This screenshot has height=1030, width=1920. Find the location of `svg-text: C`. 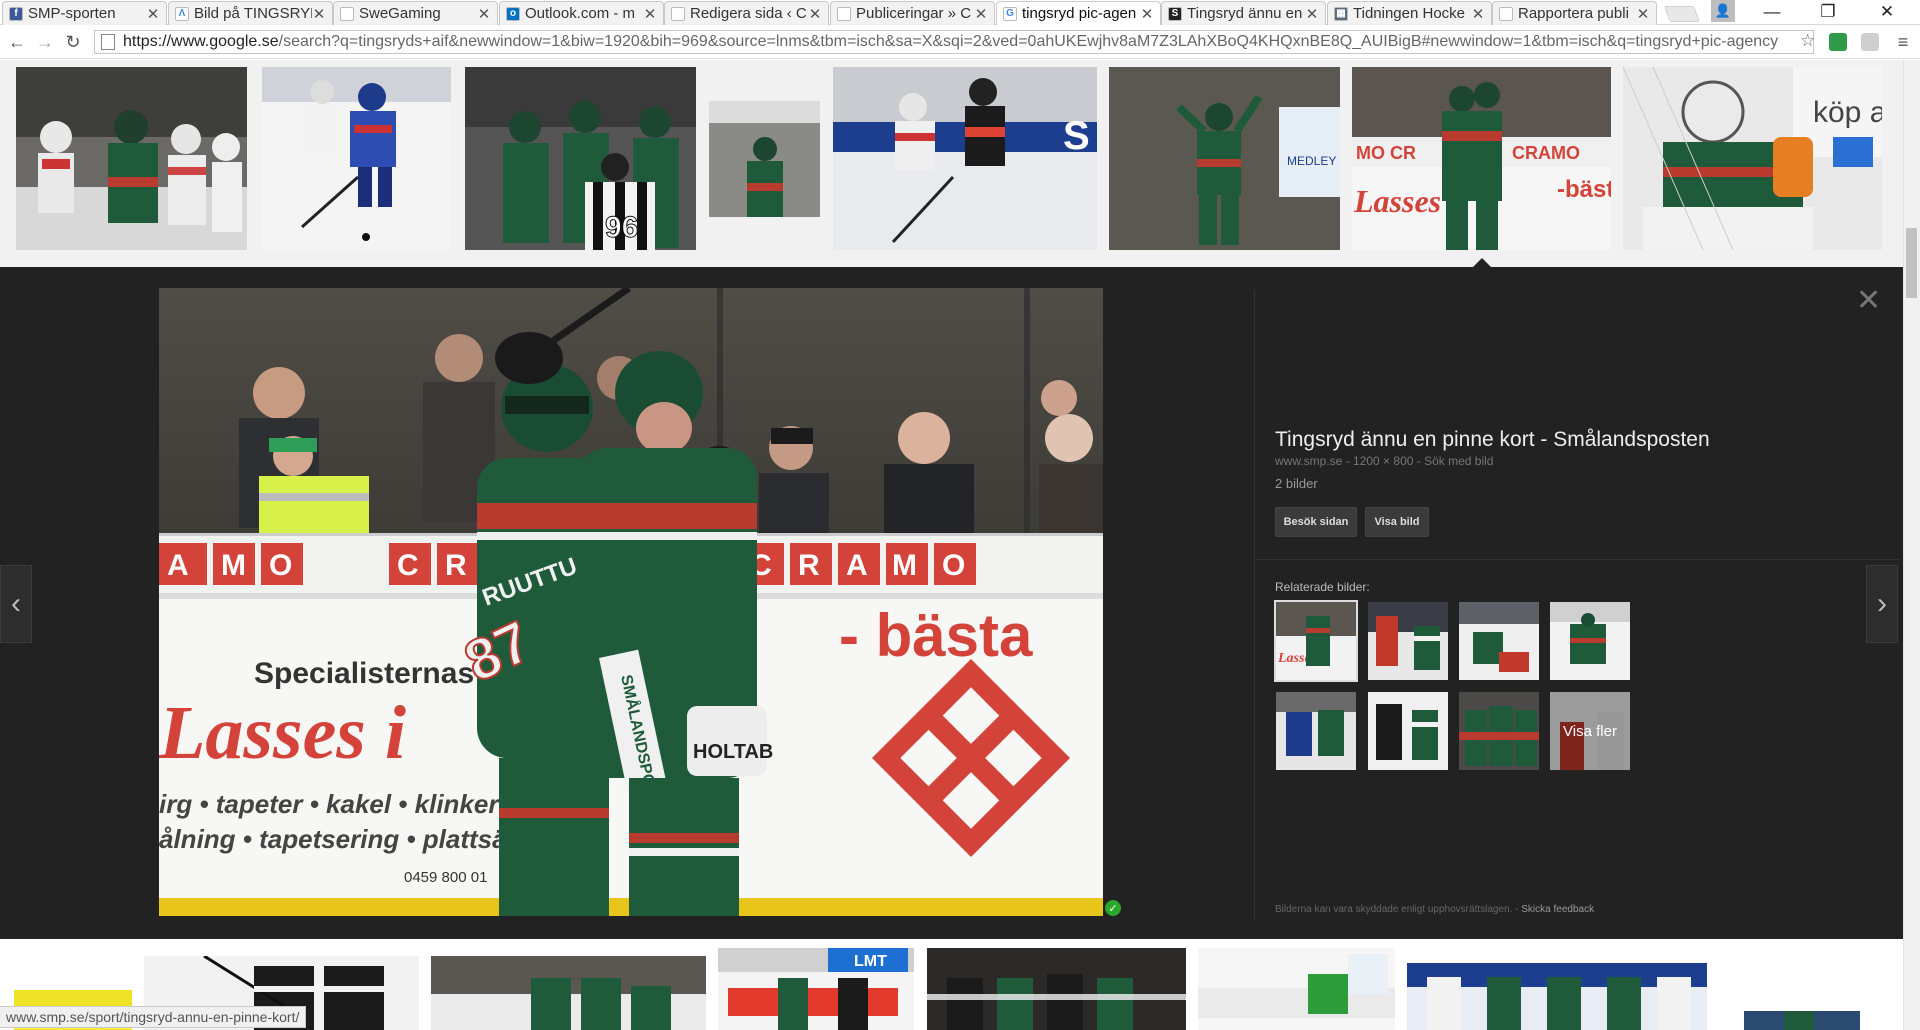

svg-text: C is located at coordinates (408, 565).